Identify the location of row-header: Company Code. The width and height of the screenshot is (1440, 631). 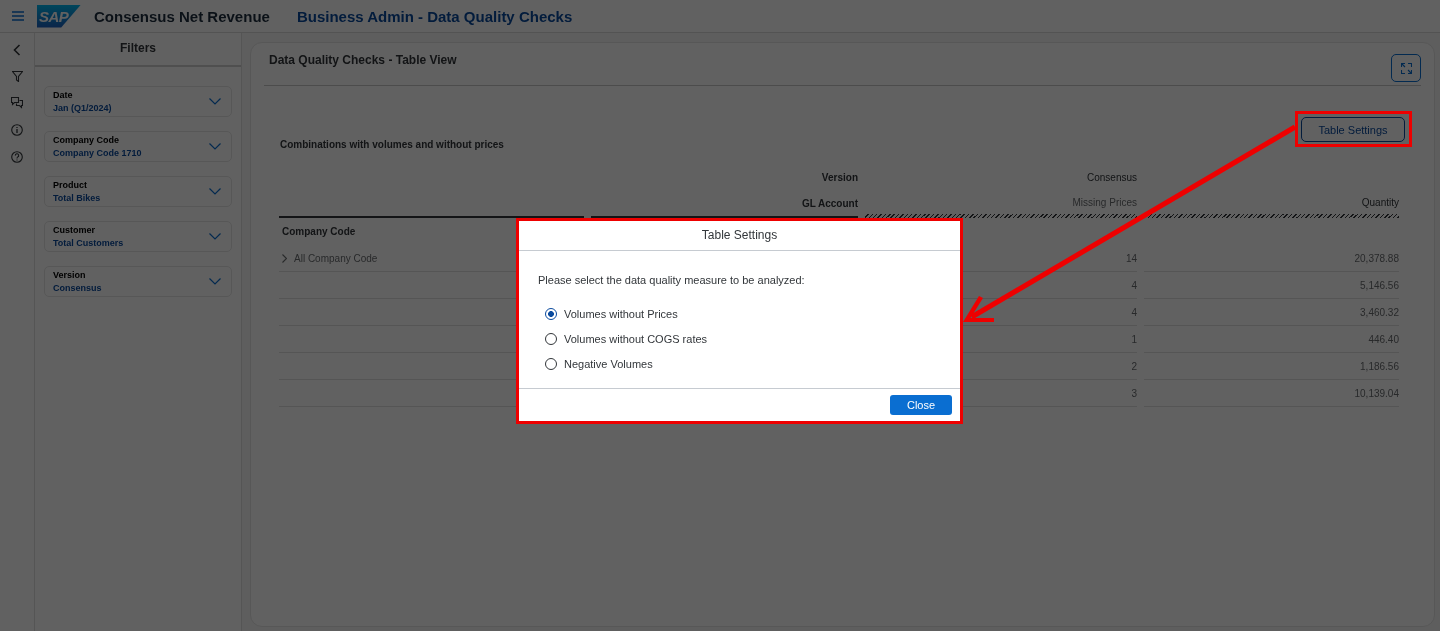
(319, 232).